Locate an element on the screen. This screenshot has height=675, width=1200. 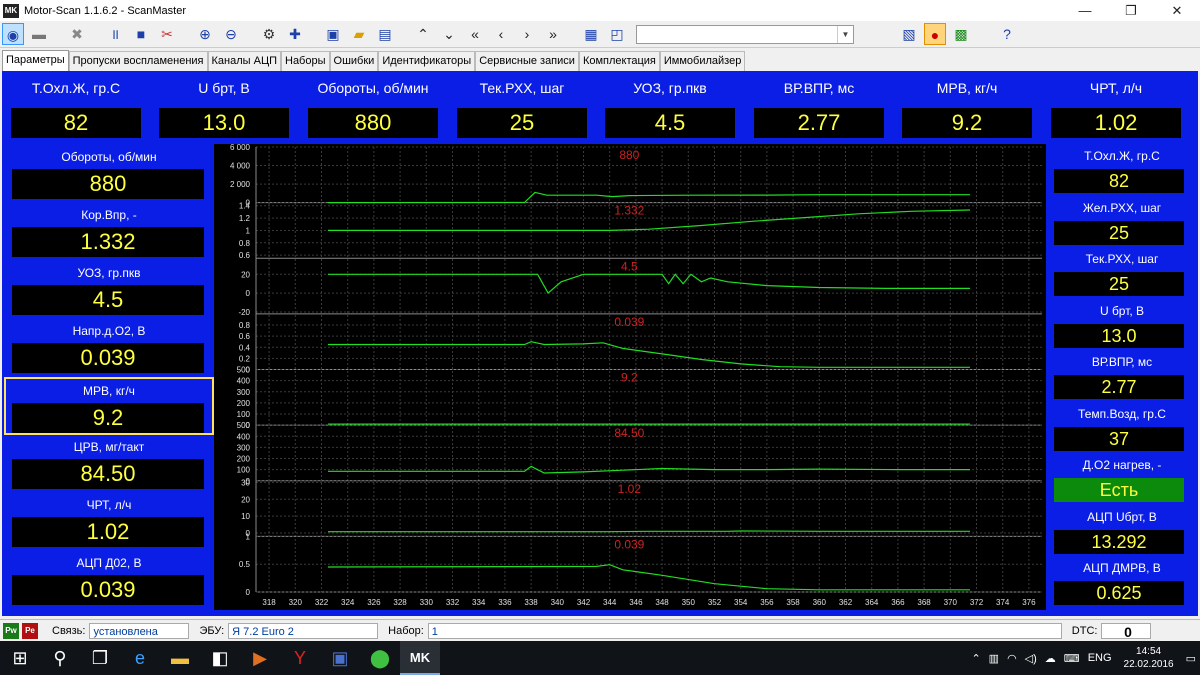
clock: 14:54 22.02.2016 is located at coordinates (1149, 658).